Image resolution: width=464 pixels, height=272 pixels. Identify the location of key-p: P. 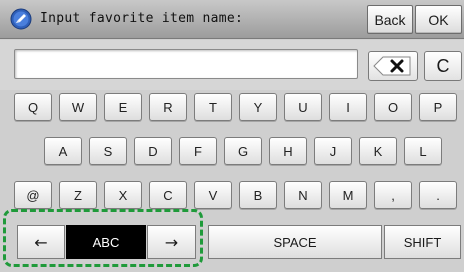
(438, 107).